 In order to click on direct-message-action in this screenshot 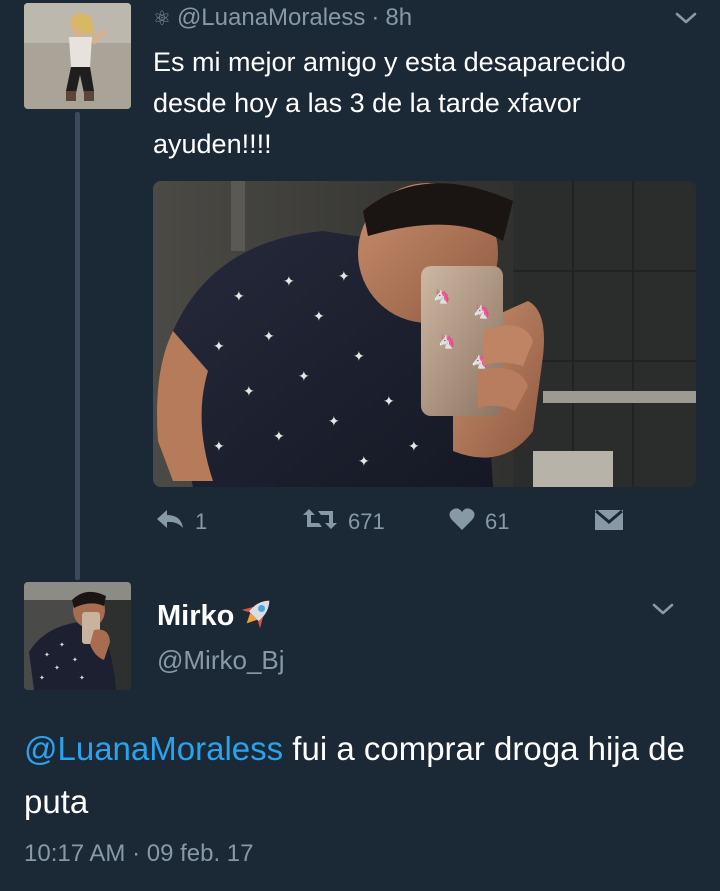, I will do `click(609, 523)`.